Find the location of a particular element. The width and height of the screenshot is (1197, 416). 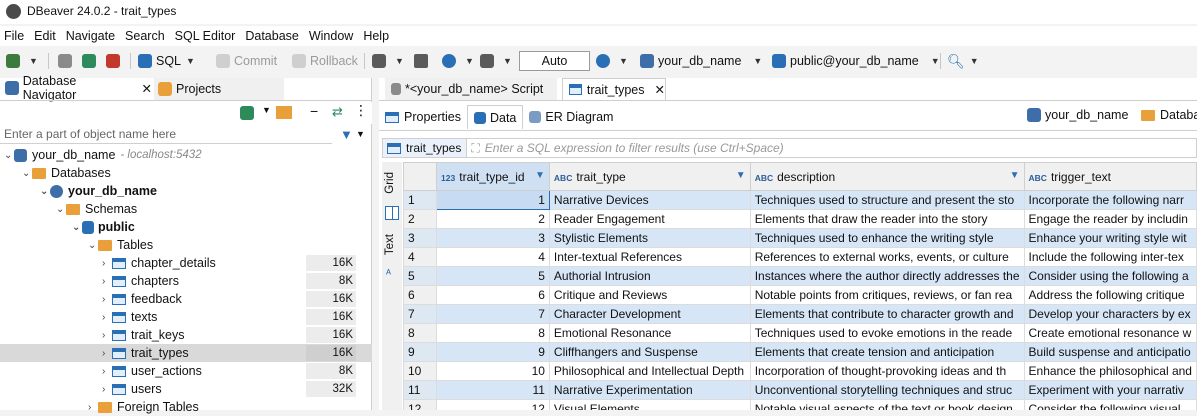

table-cell: 12 is located at coordinates (493, 404).